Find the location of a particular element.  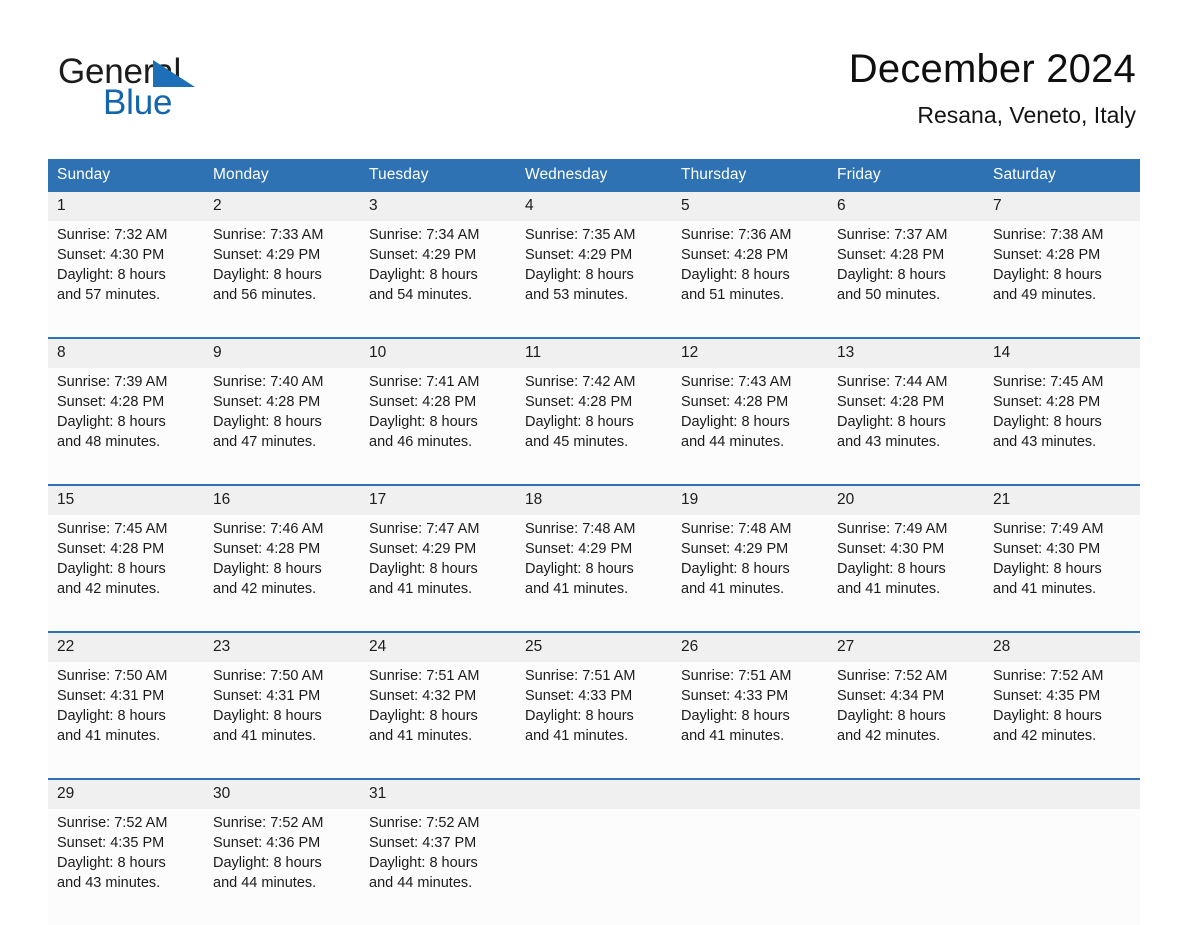

day-number-cell: 26 is located at coordinates (750, 646).